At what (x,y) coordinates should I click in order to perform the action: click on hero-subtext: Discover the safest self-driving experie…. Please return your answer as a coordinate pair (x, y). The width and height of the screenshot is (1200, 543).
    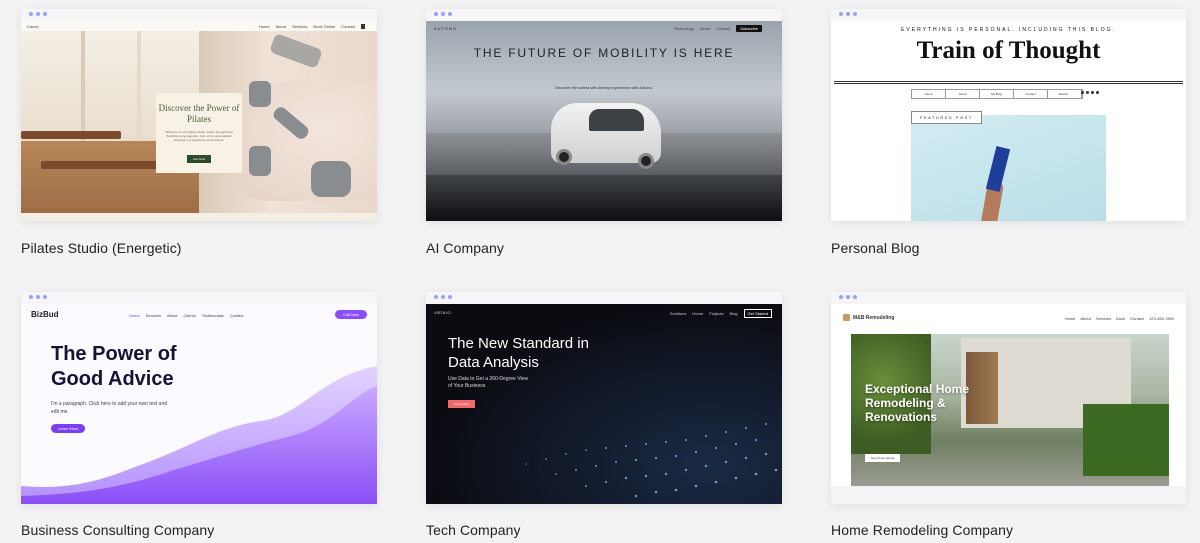
    Looking at the image, I should click on (604, 87).